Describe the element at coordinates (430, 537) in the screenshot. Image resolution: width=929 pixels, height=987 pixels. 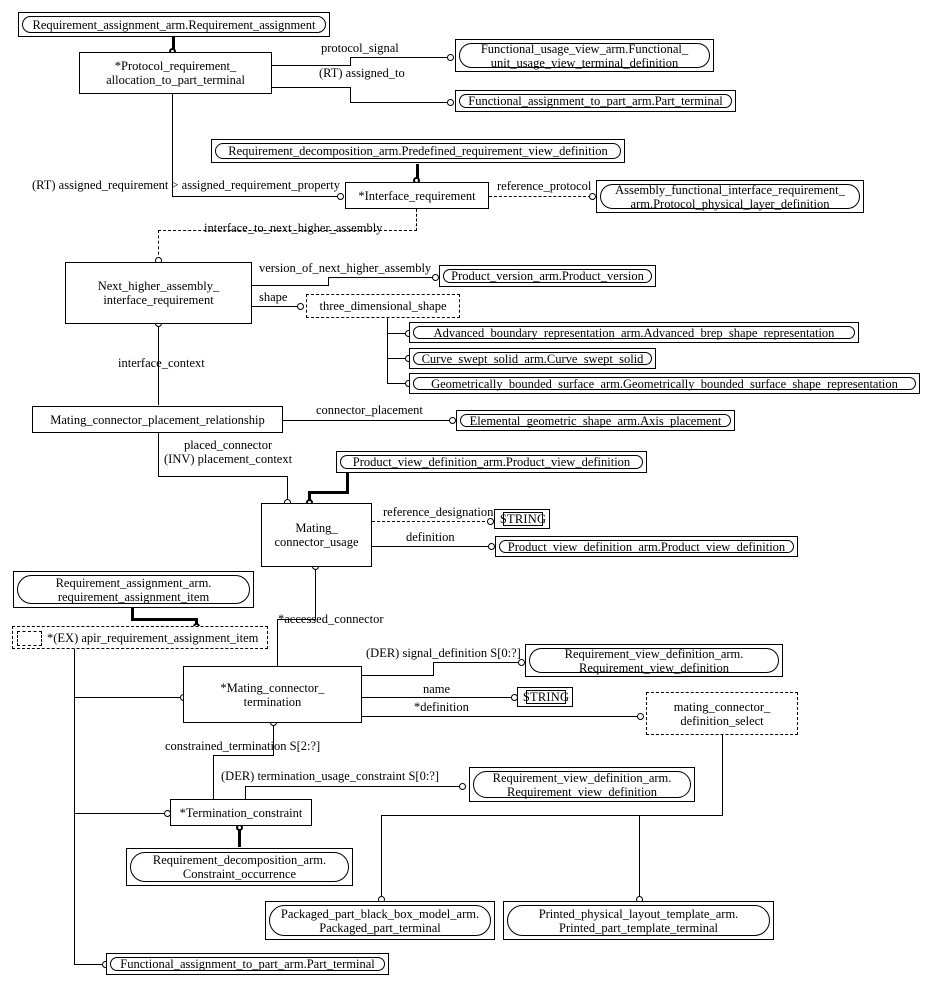
I see `label-definition: definition` at that location.